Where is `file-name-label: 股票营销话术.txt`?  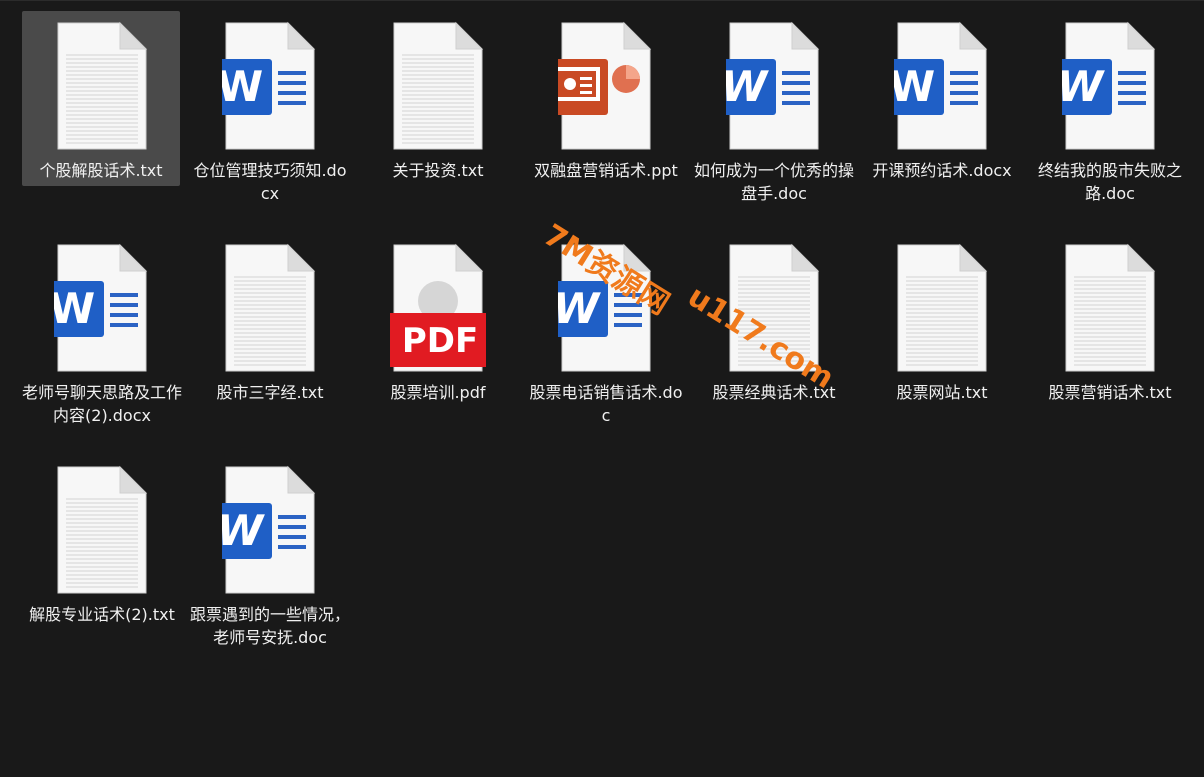 file-name-label: 股票营销话术.txt is located at coordinates (1110, 392).